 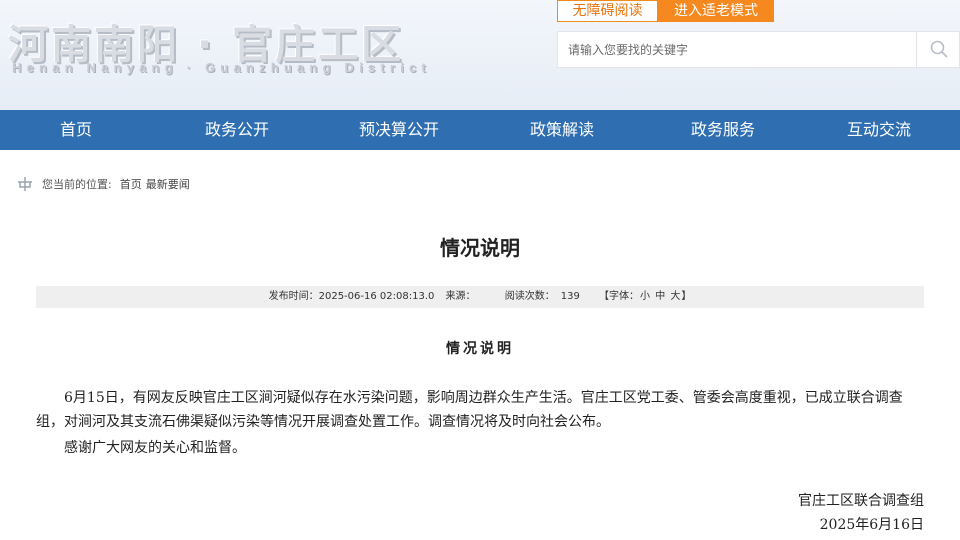 What do you see at coordinates (480, 248) in the screenshot?
I see `article-title: 情况说明` at bounding box center [480, 248].